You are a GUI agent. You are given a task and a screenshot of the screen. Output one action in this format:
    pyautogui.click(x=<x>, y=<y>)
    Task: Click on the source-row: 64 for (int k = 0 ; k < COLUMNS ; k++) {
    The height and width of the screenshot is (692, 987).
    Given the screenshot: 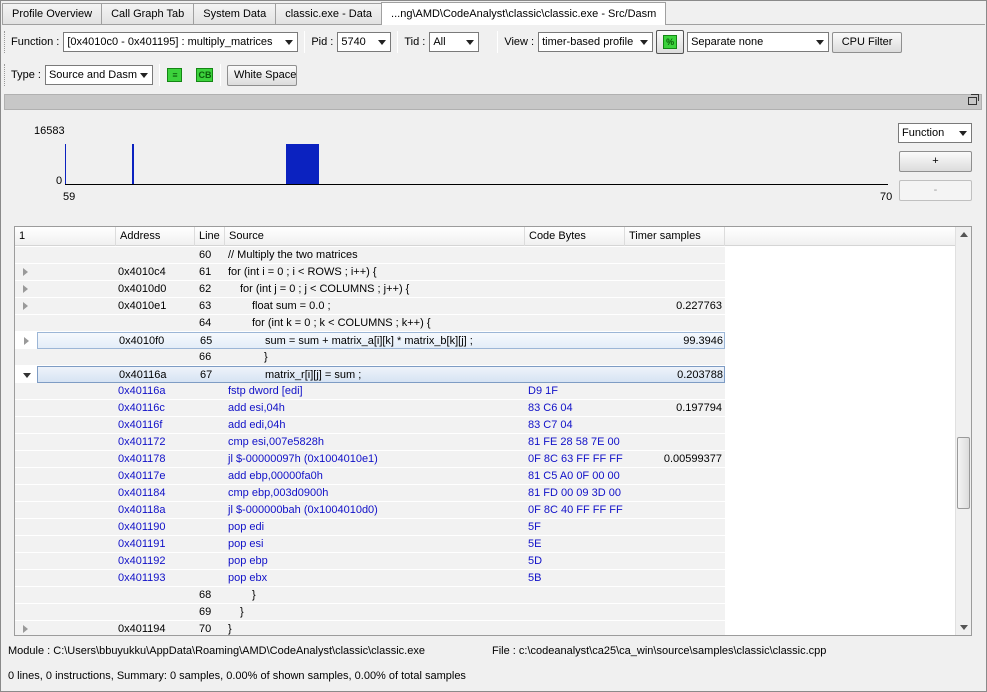 What is the action you would take?
    pyautogui.click(x=370, y=323)
    